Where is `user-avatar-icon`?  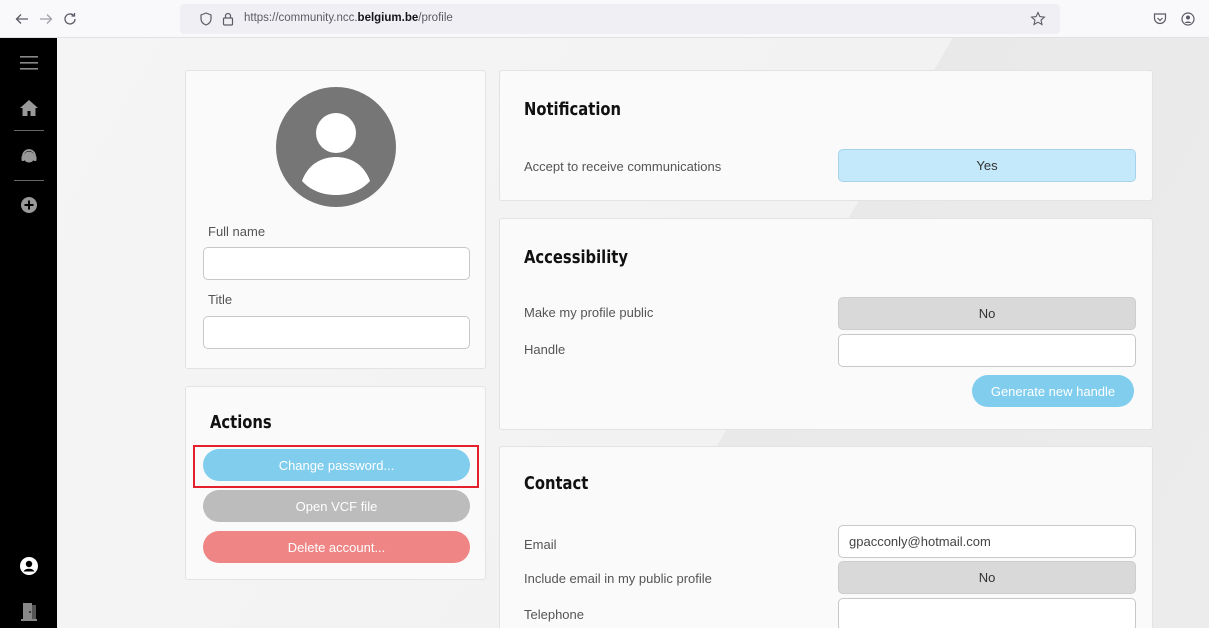 user-avatar-icon is located at coordinates (336, 147).